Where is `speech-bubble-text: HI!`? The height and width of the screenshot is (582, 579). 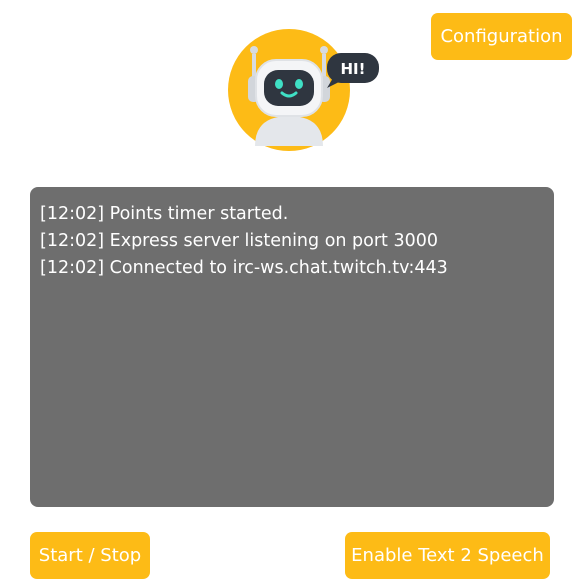 speech-bubble-text: HI! is located at coordinates (353, 69).